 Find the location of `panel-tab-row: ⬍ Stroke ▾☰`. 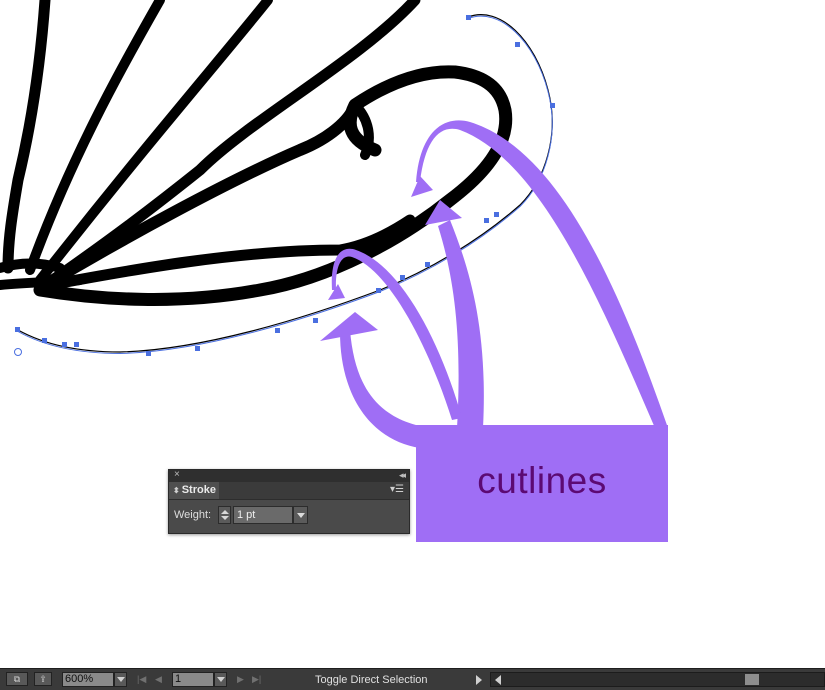

panel-tab-row: ⬍ Stroke ▾☰ is located at coordinates (289, 491).